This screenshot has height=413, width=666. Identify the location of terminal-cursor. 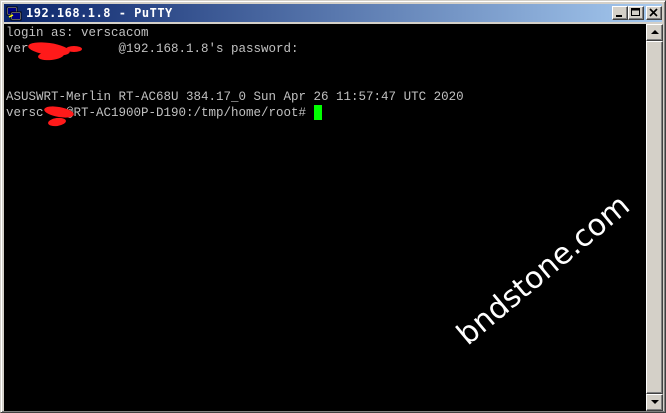
(317, 112).